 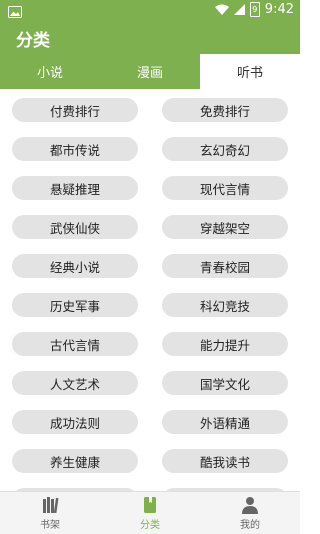 What do you see at coordinates (225, 383) in the screenshot?
I see `category-button: 国学文化` at bounding box center [225, 383].